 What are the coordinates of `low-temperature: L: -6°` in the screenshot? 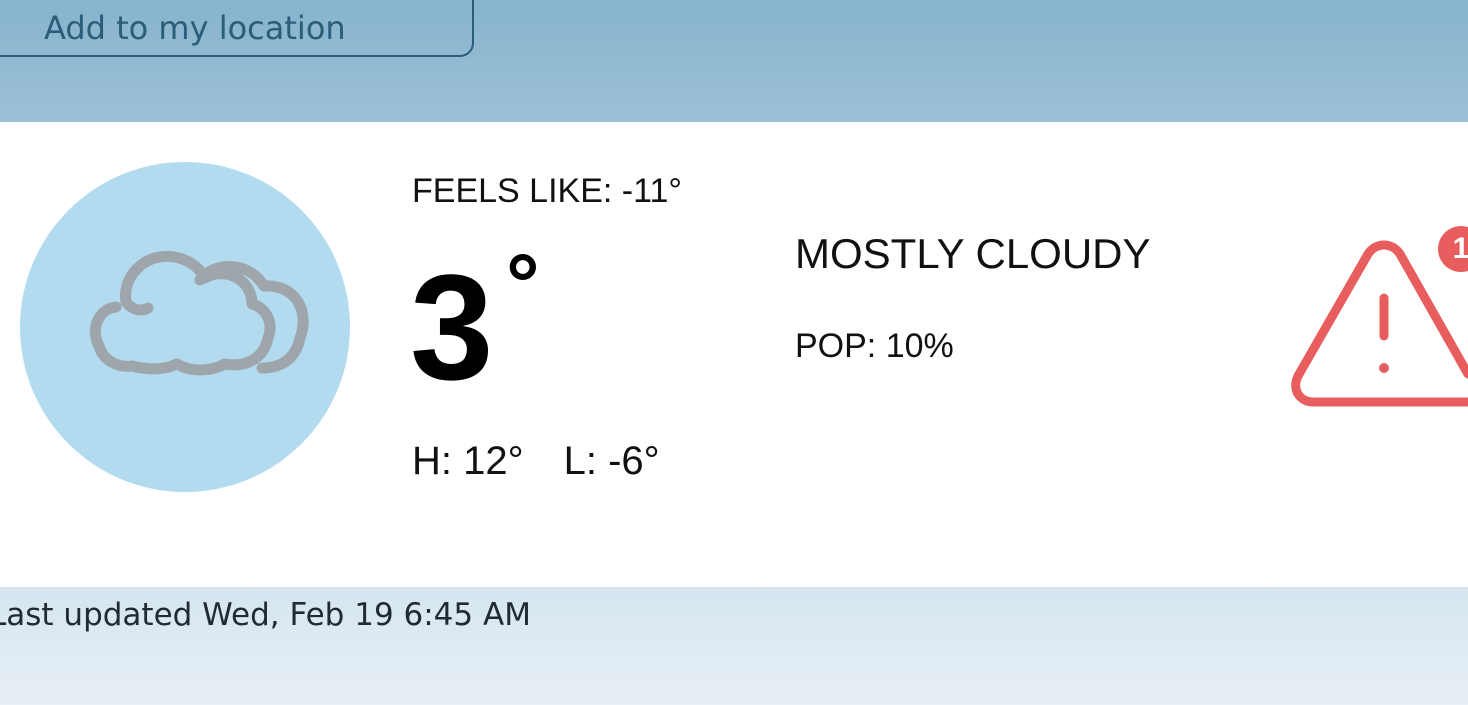 It's located at (611, 461).